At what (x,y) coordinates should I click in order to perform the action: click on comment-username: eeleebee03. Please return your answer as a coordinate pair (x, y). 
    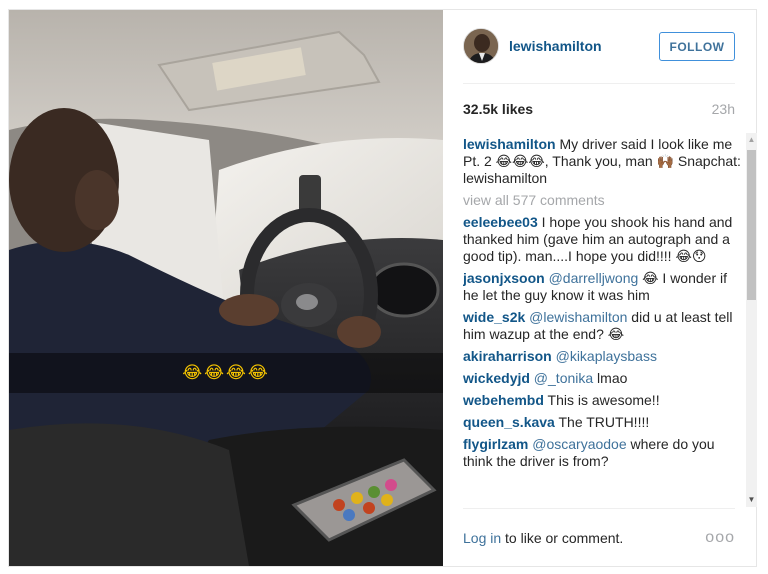
    Looking at the image, I should click on (500, 222).